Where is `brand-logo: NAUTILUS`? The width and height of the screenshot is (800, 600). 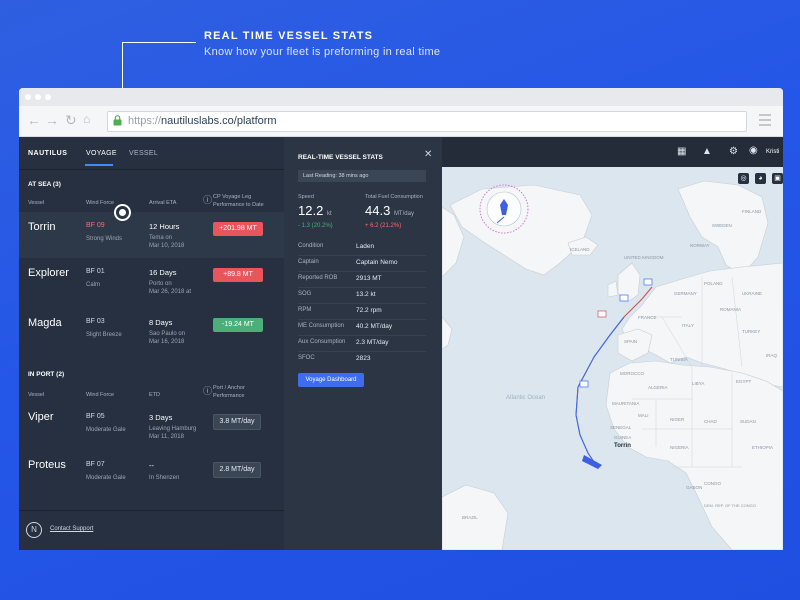
brand-logo: NAUTILUS is located at coordinates (47, 153).